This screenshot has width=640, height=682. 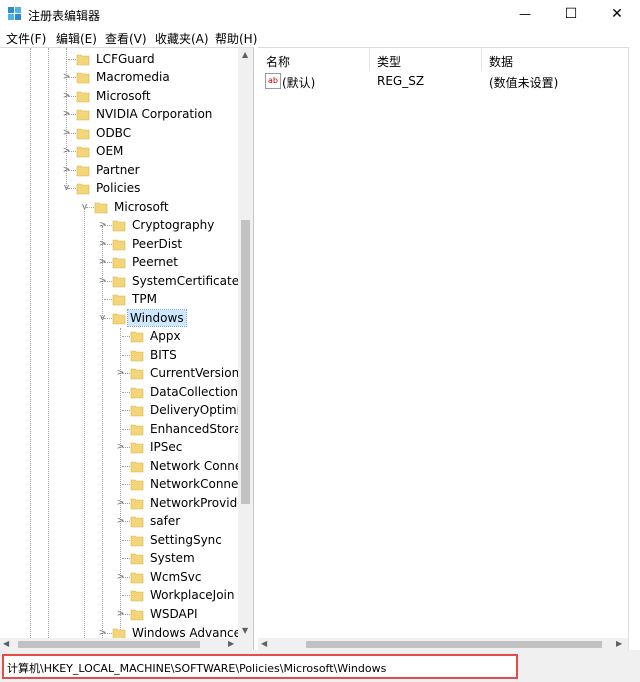 I want to click on minimize-button: —, so click(x=525, y=14).